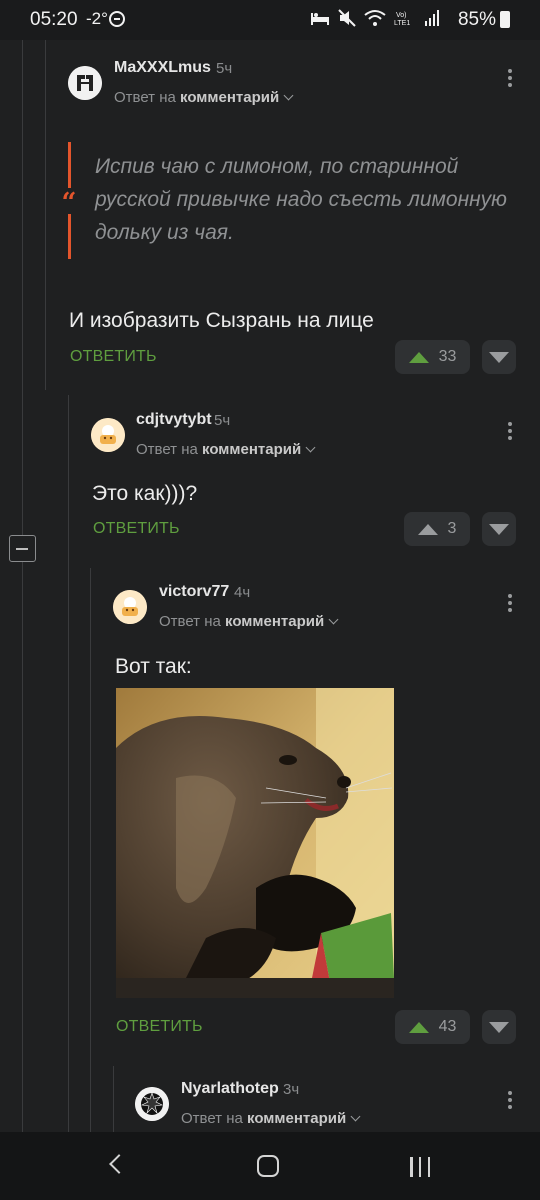  I want to click on quote-icon: “, so click(69, 203).